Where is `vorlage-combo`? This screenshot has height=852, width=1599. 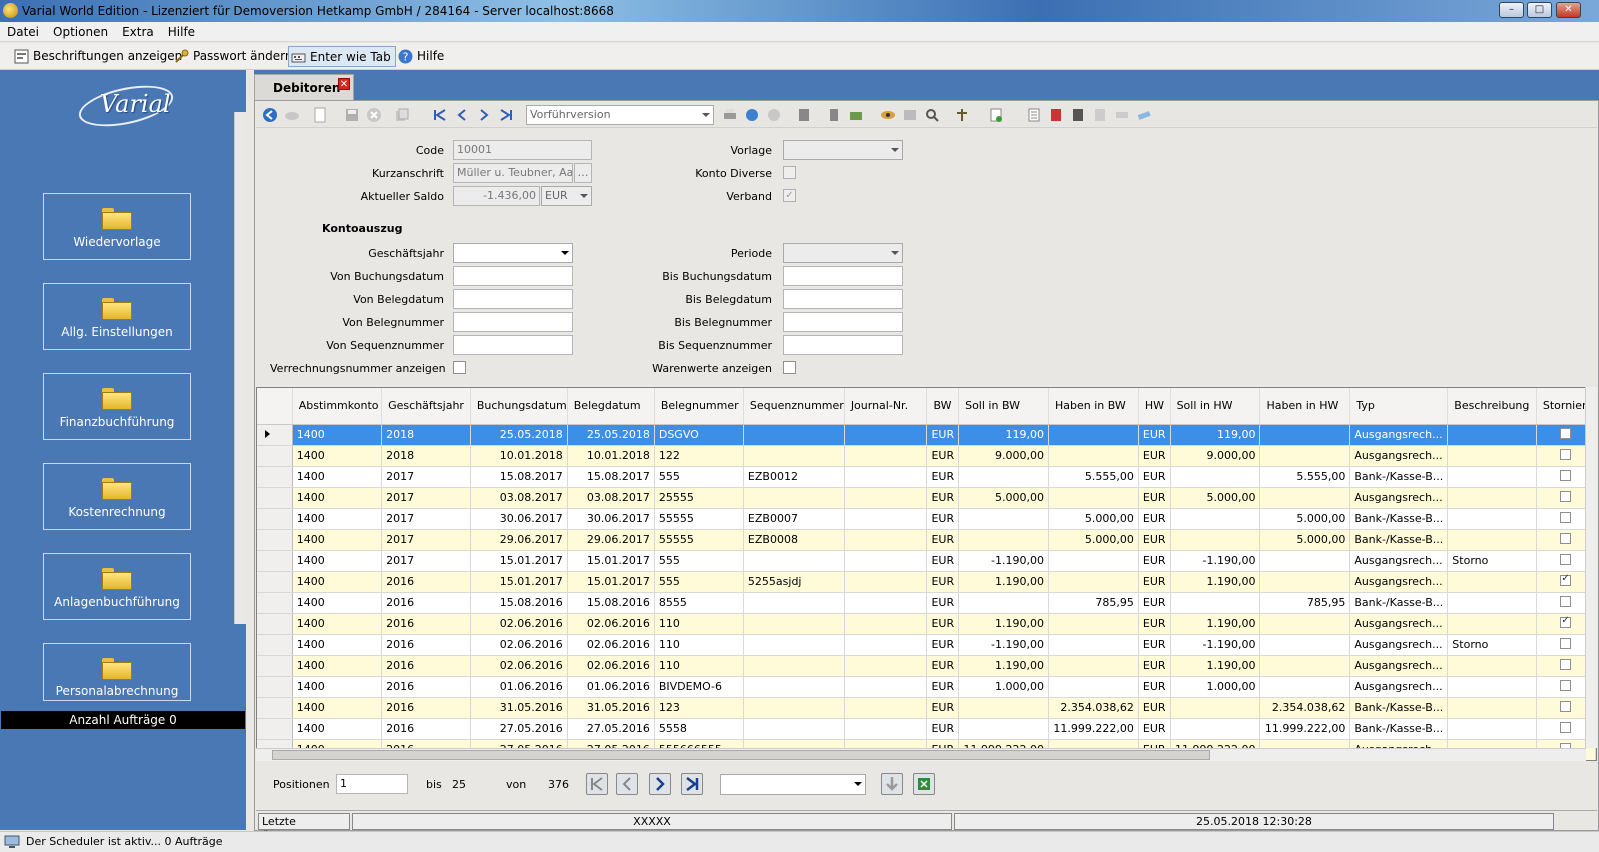 vorlage-combo is located at coordinates (843, 150).